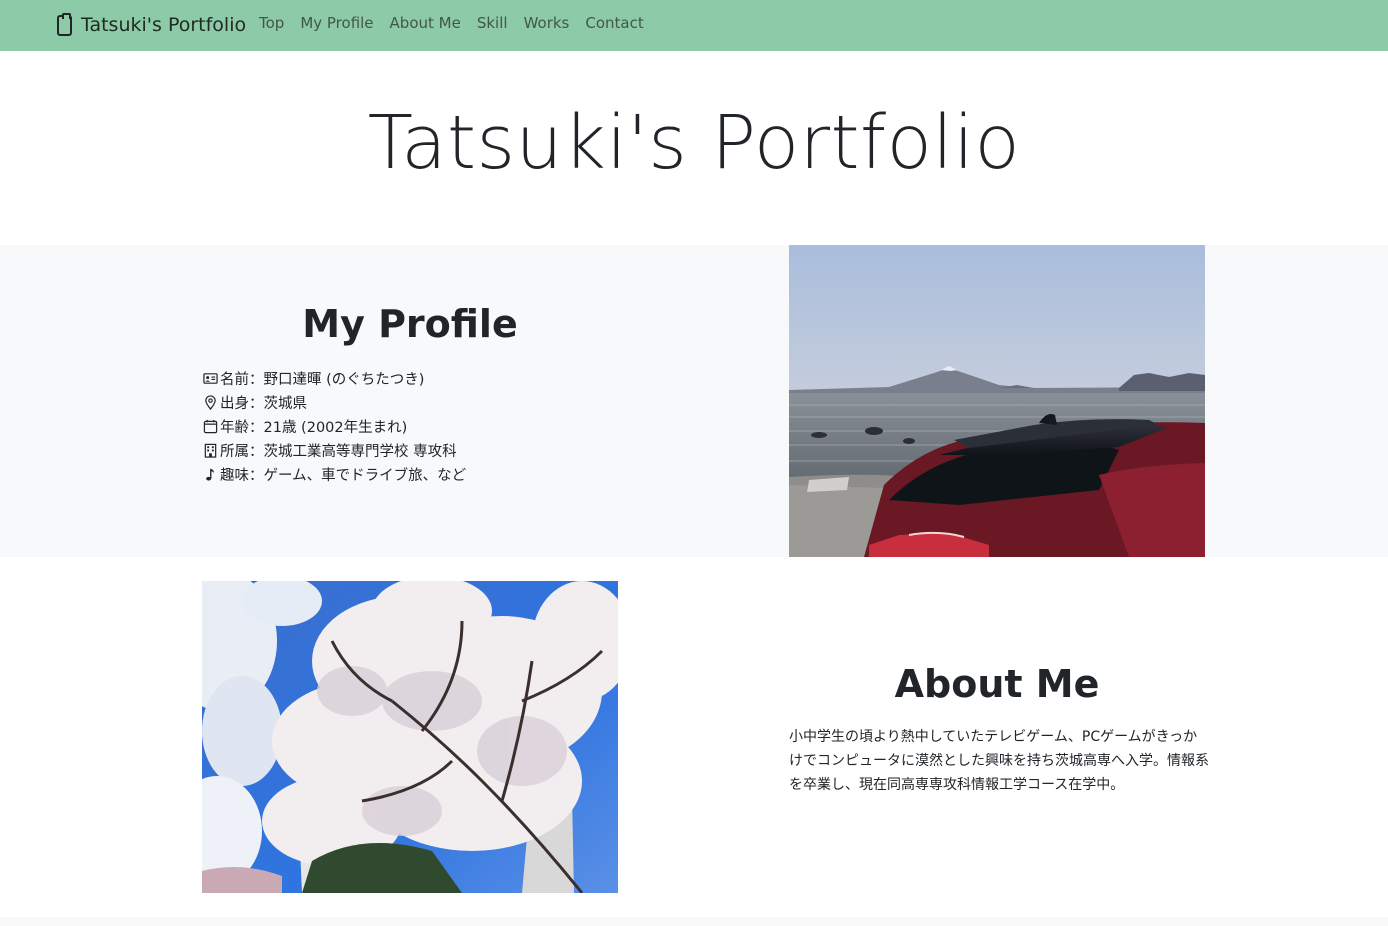  Describe the element at coordinates (64, 24) in the screenshot. I see `clipboard-icon` at that location.